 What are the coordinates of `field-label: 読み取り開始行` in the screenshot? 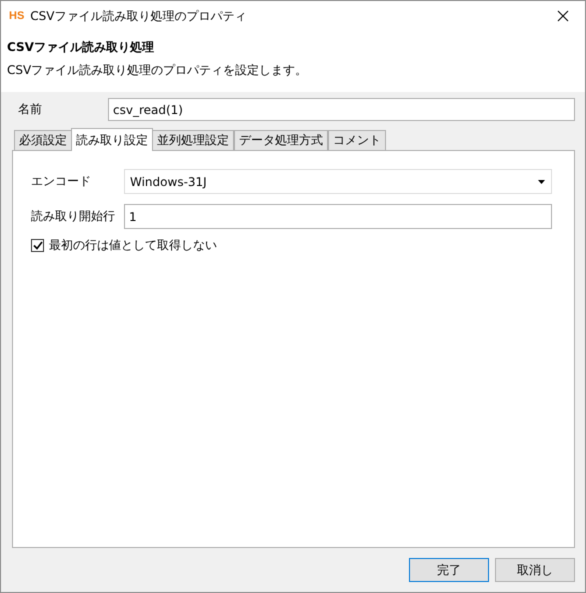 It's located at (73, 216).